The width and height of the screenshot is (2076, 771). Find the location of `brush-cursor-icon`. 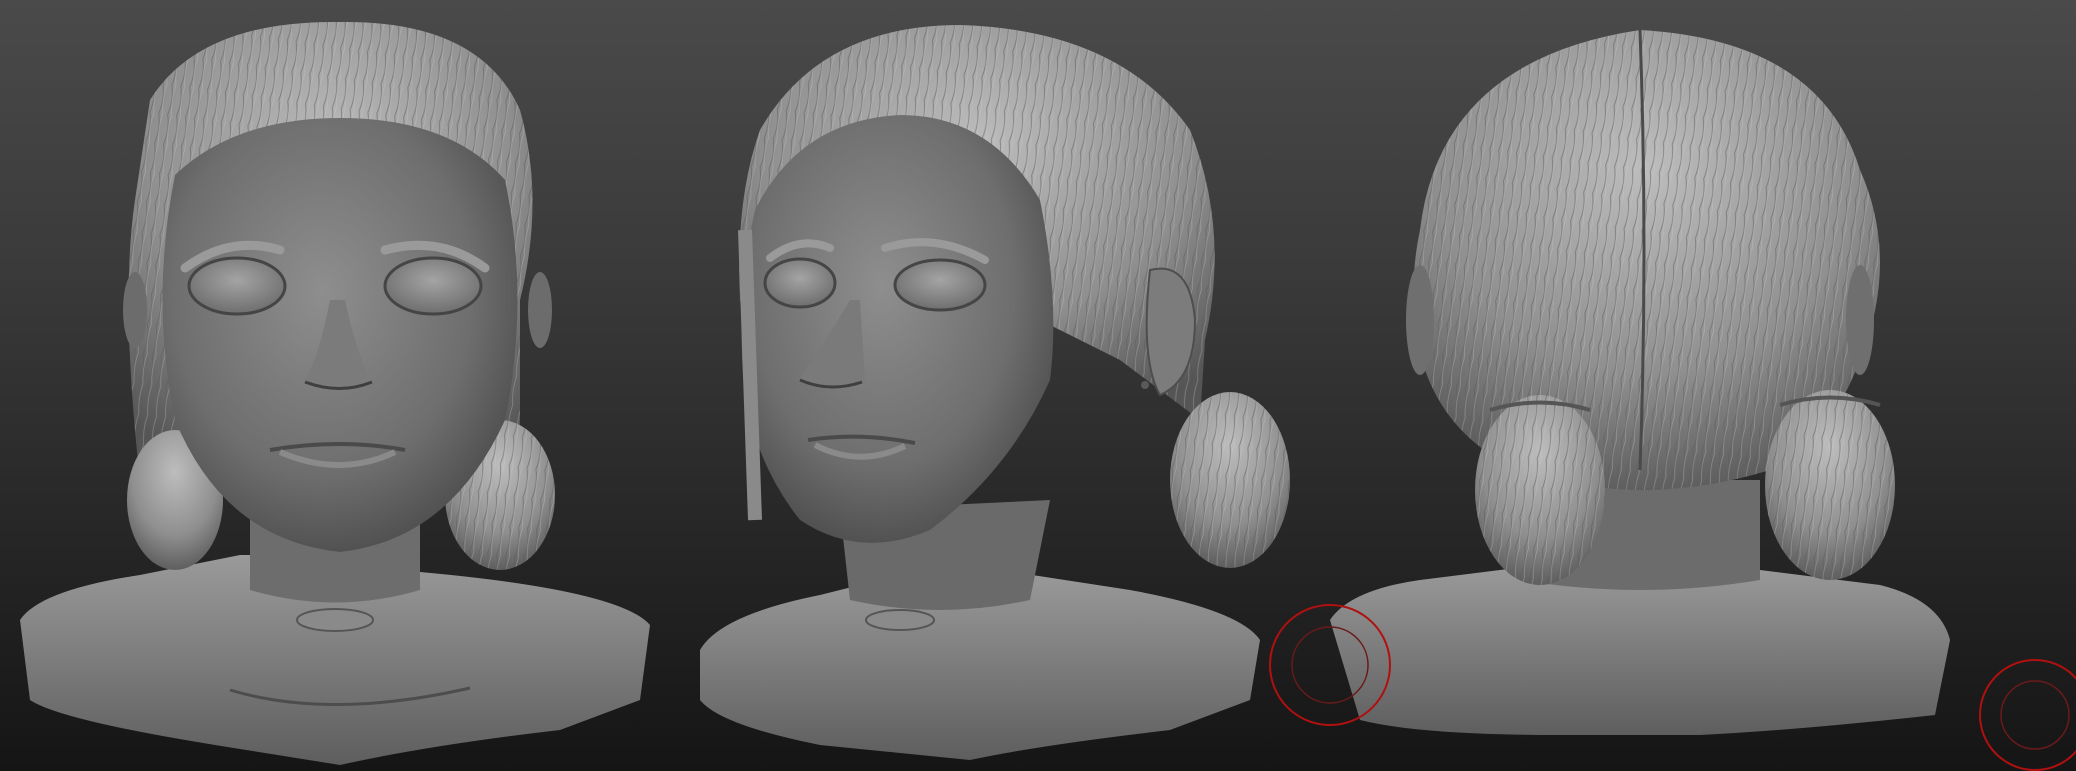

brush-cursor-icon is located at coordinates (2027, 715).